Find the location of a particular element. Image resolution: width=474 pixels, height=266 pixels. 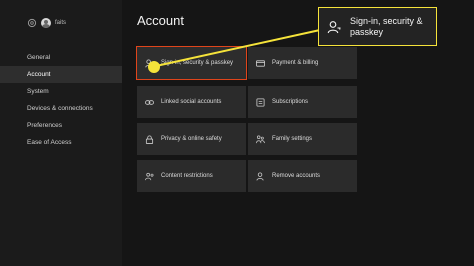

people-restrictions-icon is located at coordinates (149, 176).